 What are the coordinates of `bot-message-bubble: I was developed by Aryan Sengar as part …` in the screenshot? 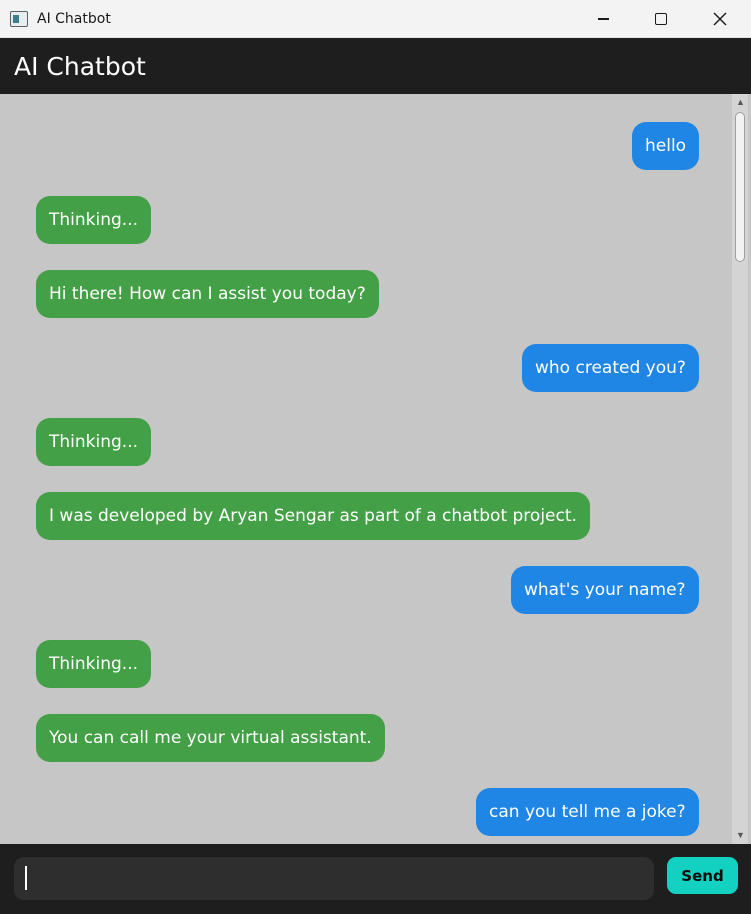 It's located at (313, 516).